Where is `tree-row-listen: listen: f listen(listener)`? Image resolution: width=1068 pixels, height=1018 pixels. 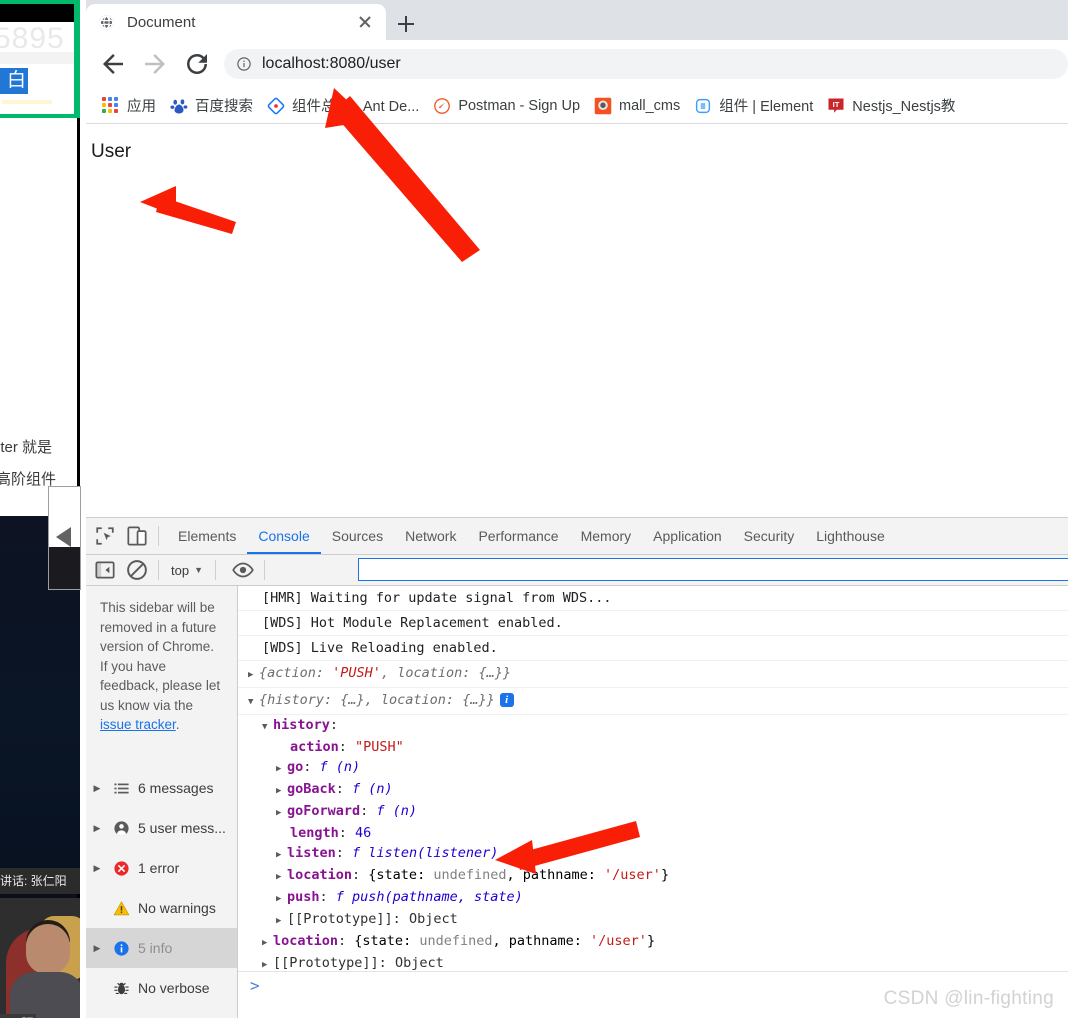
tree-row-listen: listen: f listen(listener) is located at coordinates (658, 854).